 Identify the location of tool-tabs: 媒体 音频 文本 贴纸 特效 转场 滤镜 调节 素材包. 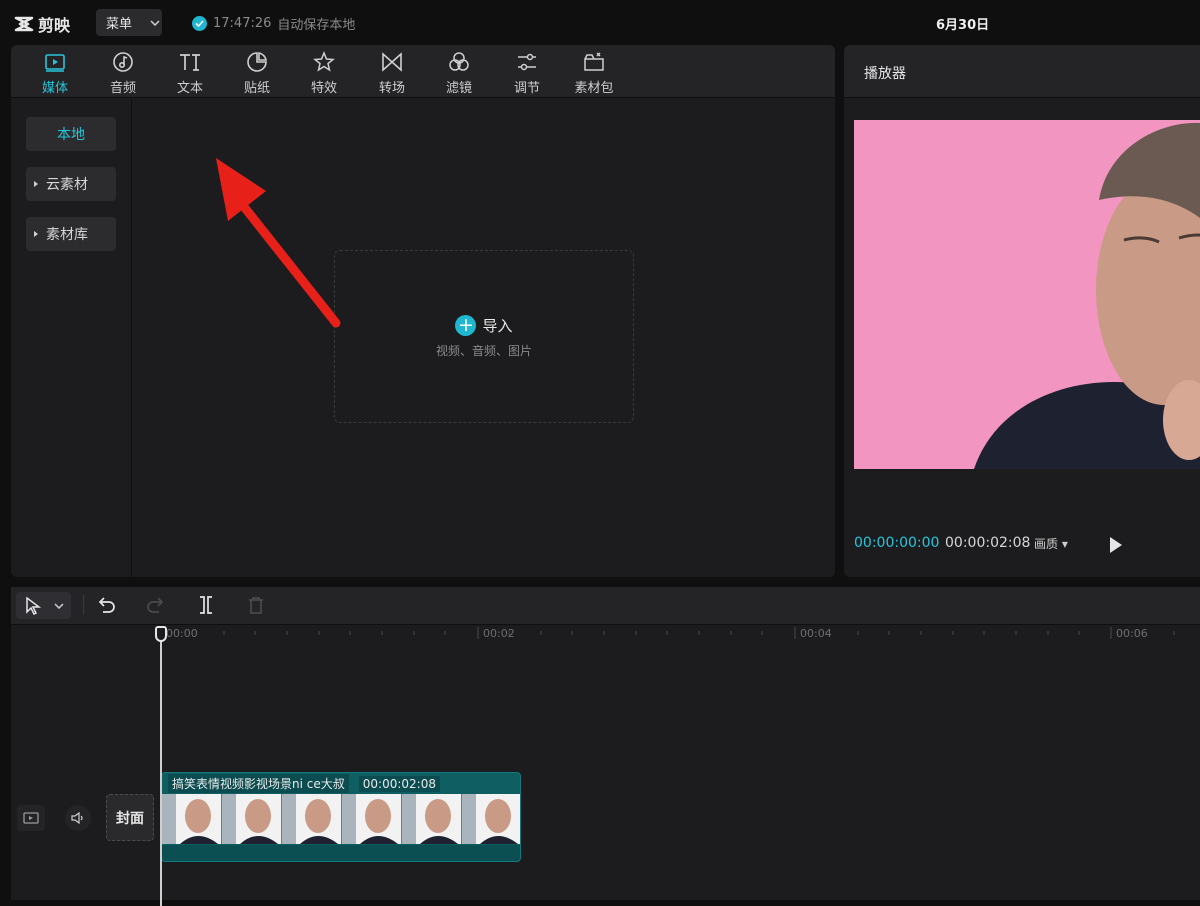
(423, 71).